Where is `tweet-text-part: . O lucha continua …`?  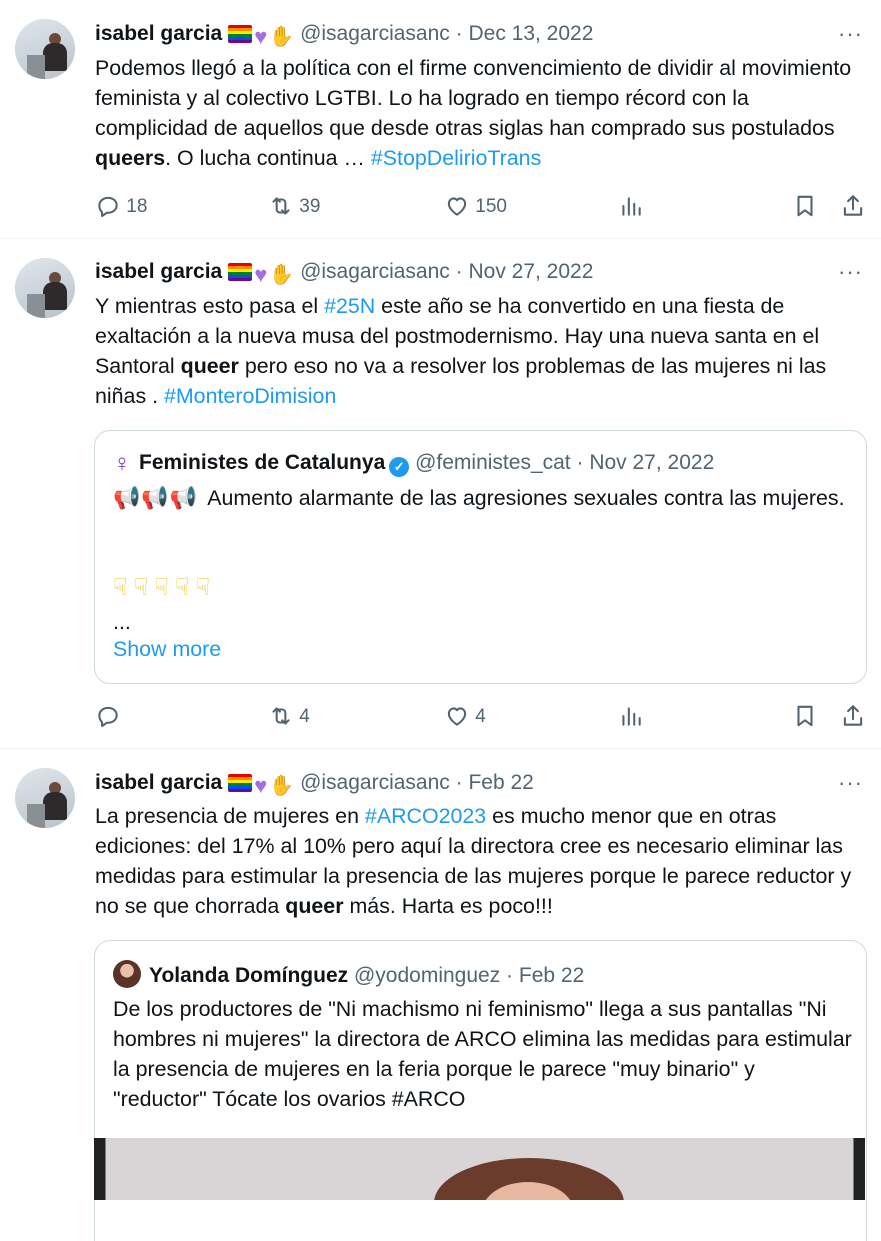
tweet-text-part: . O lucha continua … is located at coordinates (268, 158).